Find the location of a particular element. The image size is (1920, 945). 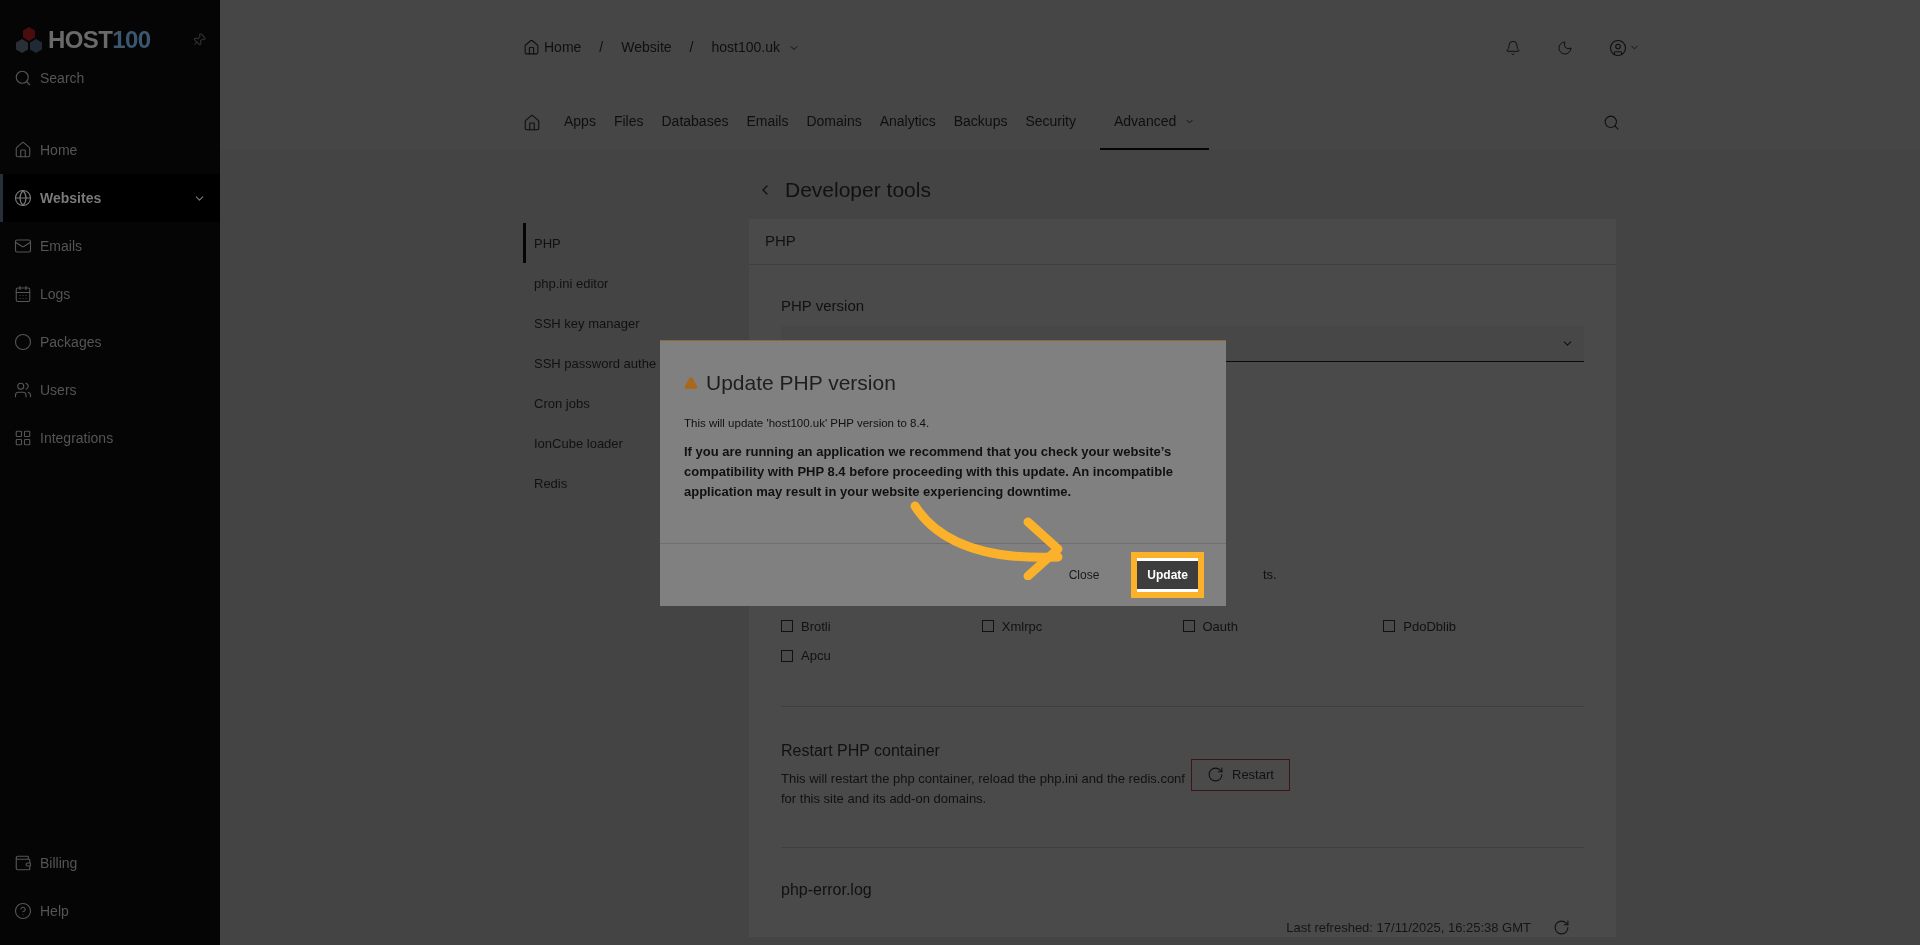

card-title: PHP is located at coordinates (780, 241).